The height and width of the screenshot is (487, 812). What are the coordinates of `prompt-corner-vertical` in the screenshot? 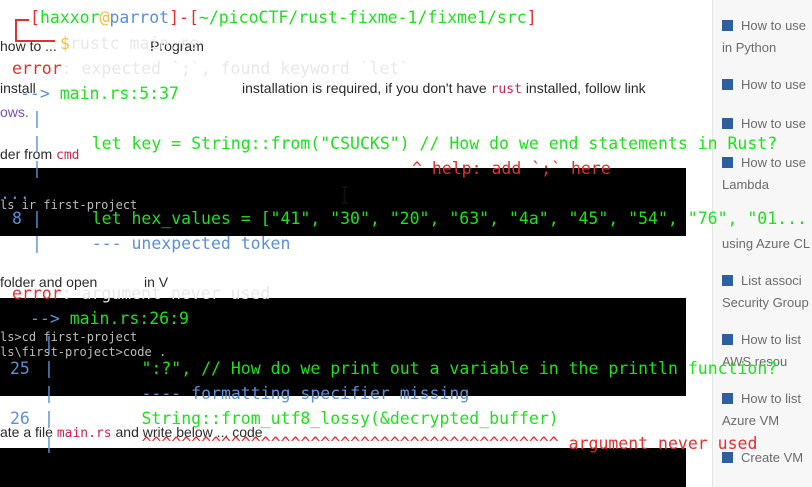 It's located at (16, 30).